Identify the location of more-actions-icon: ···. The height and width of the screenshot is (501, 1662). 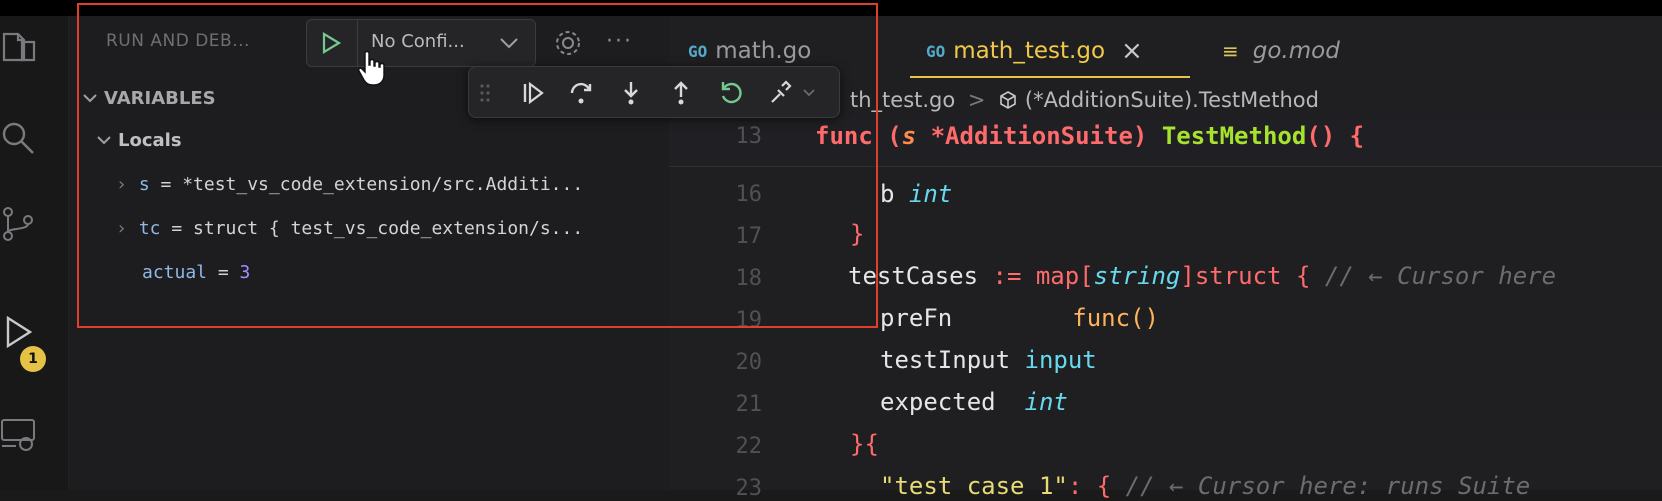
(619, 41).